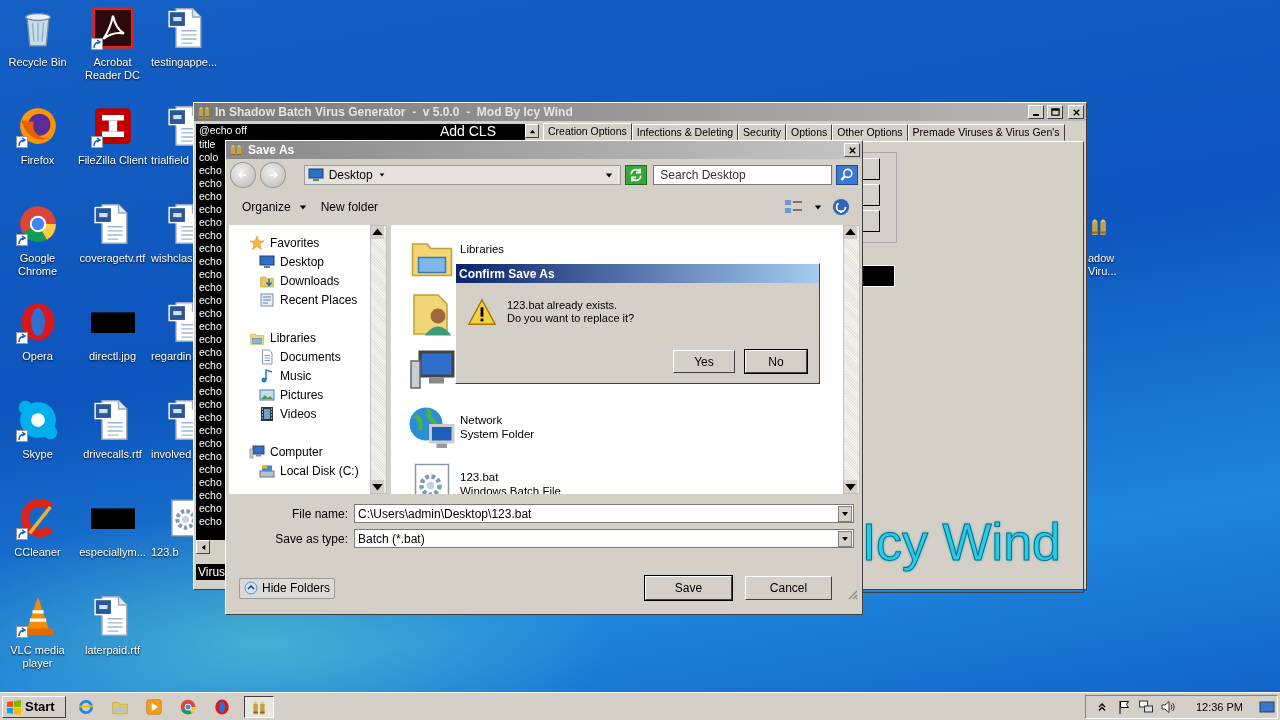 The image size is (1280, 720). I want to click on help-icon, so click(841, 207).